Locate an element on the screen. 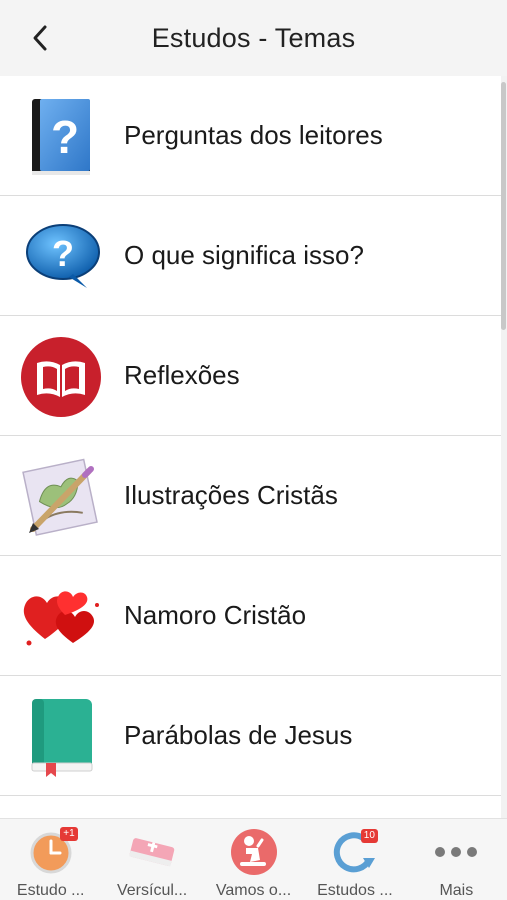  open-book-circle-icon is located at coordinates (61, 377).